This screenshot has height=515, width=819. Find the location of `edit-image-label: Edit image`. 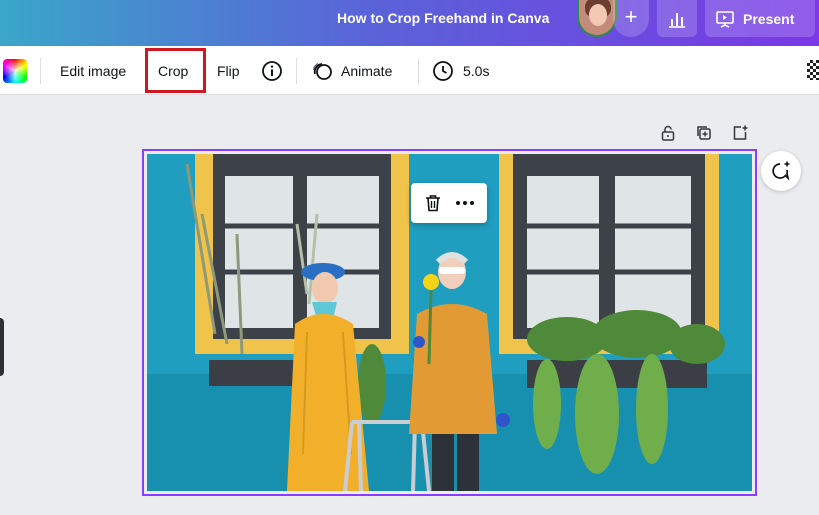

edit-image-label: Edit image is located at coordinates (93, 70).